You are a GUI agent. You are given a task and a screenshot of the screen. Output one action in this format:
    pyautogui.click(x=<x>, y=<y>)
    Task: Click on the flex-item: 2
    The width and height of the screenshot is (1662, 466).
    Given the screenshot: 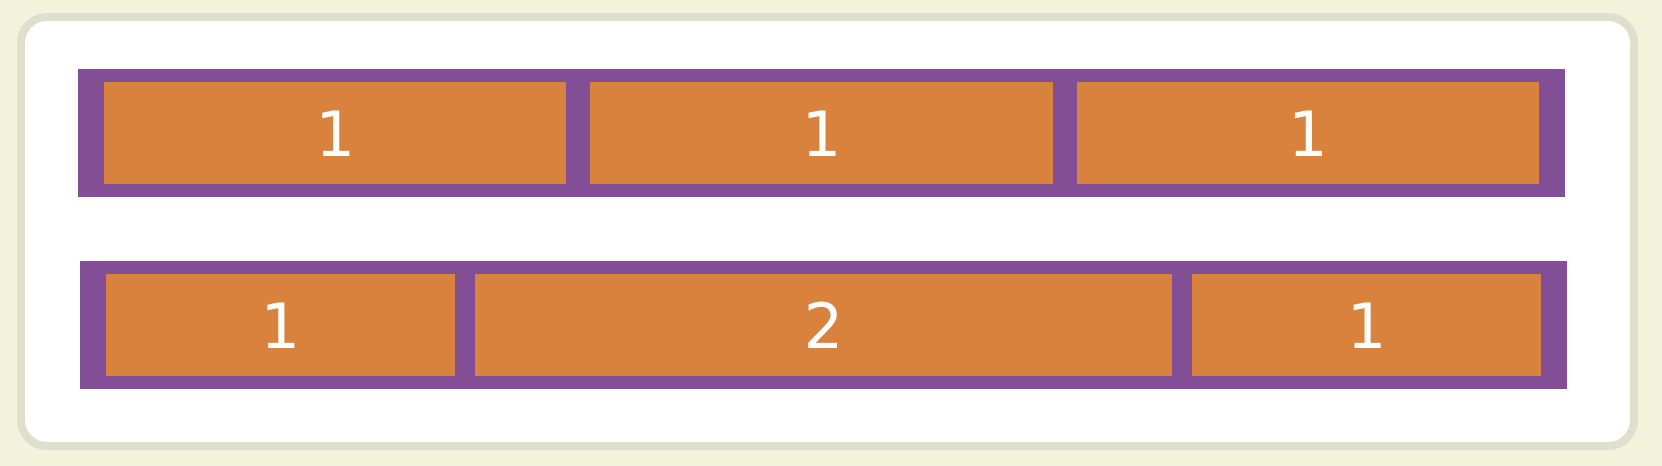 What is the action you would take?
    pyautogui.click(x=823, y=325)
    